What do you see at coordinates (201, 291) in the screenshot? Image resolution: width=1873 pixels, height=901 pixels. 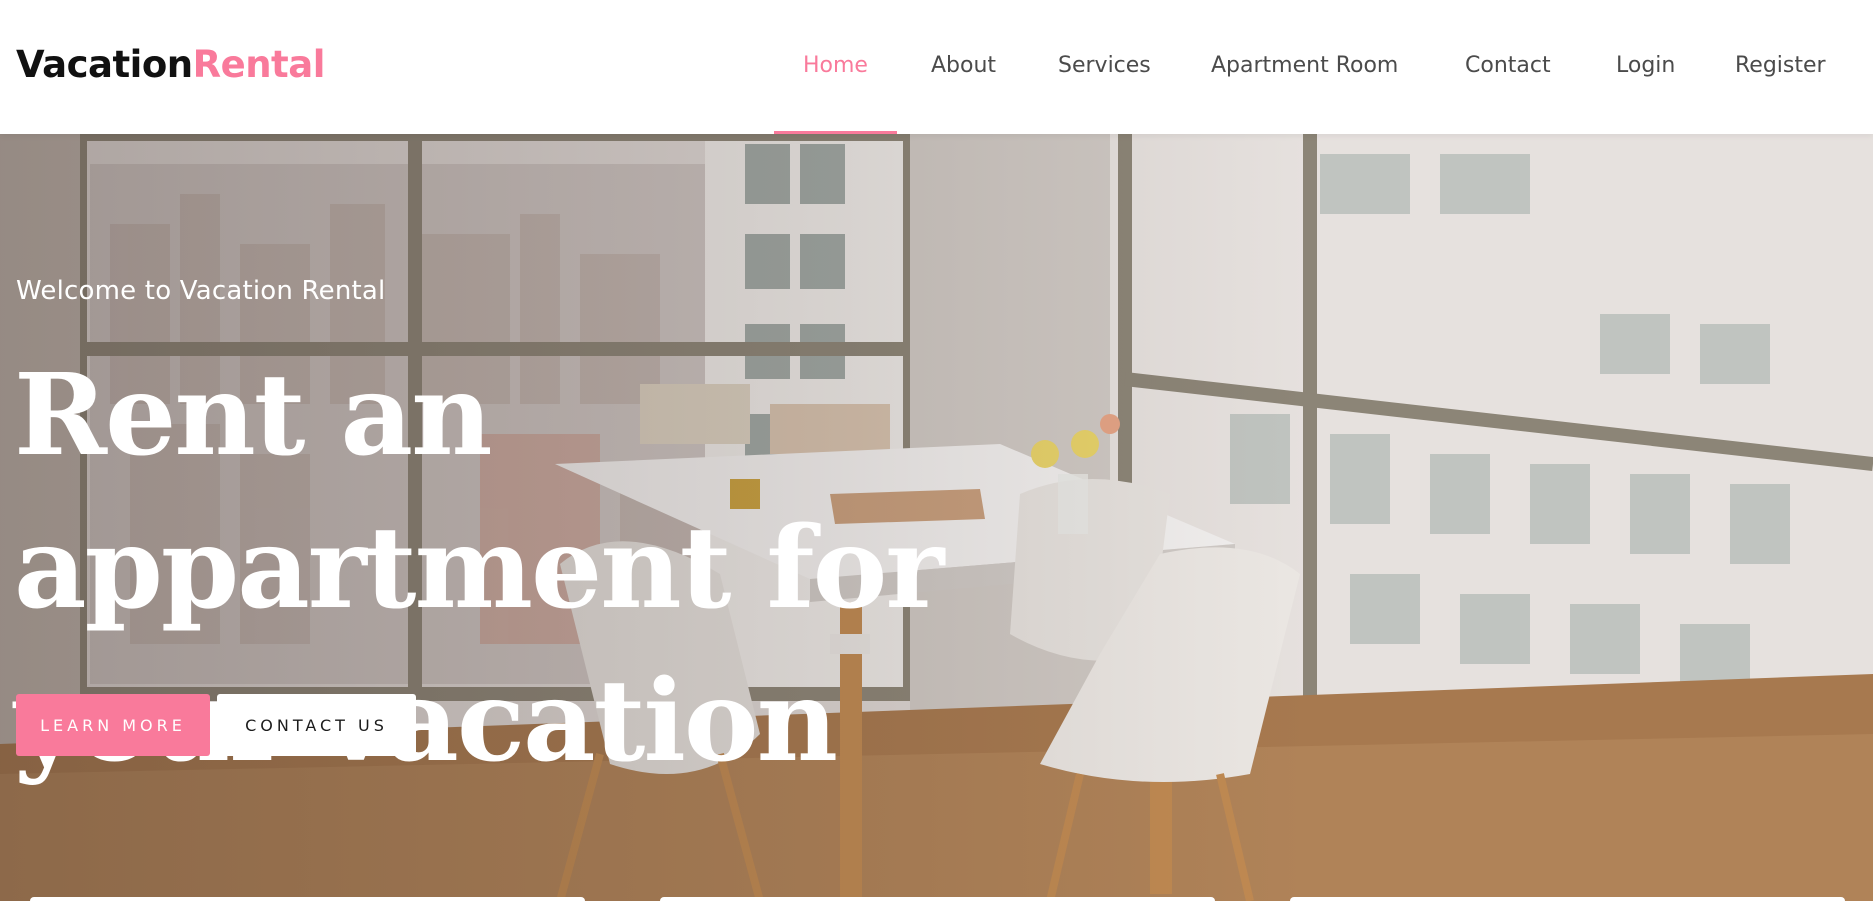 I see `hero-welcome-text: Welcome to Vacation Rental` at bounding box center [201, 291].